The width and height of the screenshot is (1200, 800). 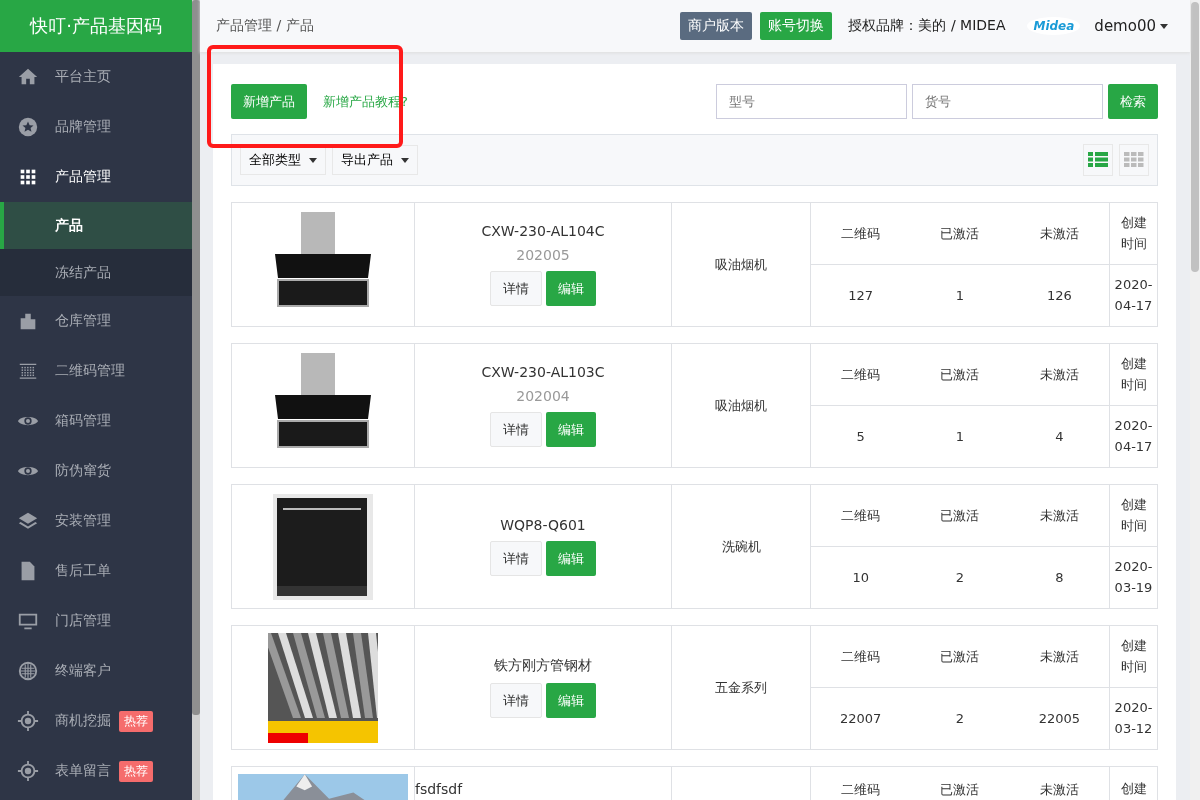 What do you see at coordinates (1133, 718) in the screenshot?
I see `created-date: 2020-03-12` at bounding box center [1133, 718].